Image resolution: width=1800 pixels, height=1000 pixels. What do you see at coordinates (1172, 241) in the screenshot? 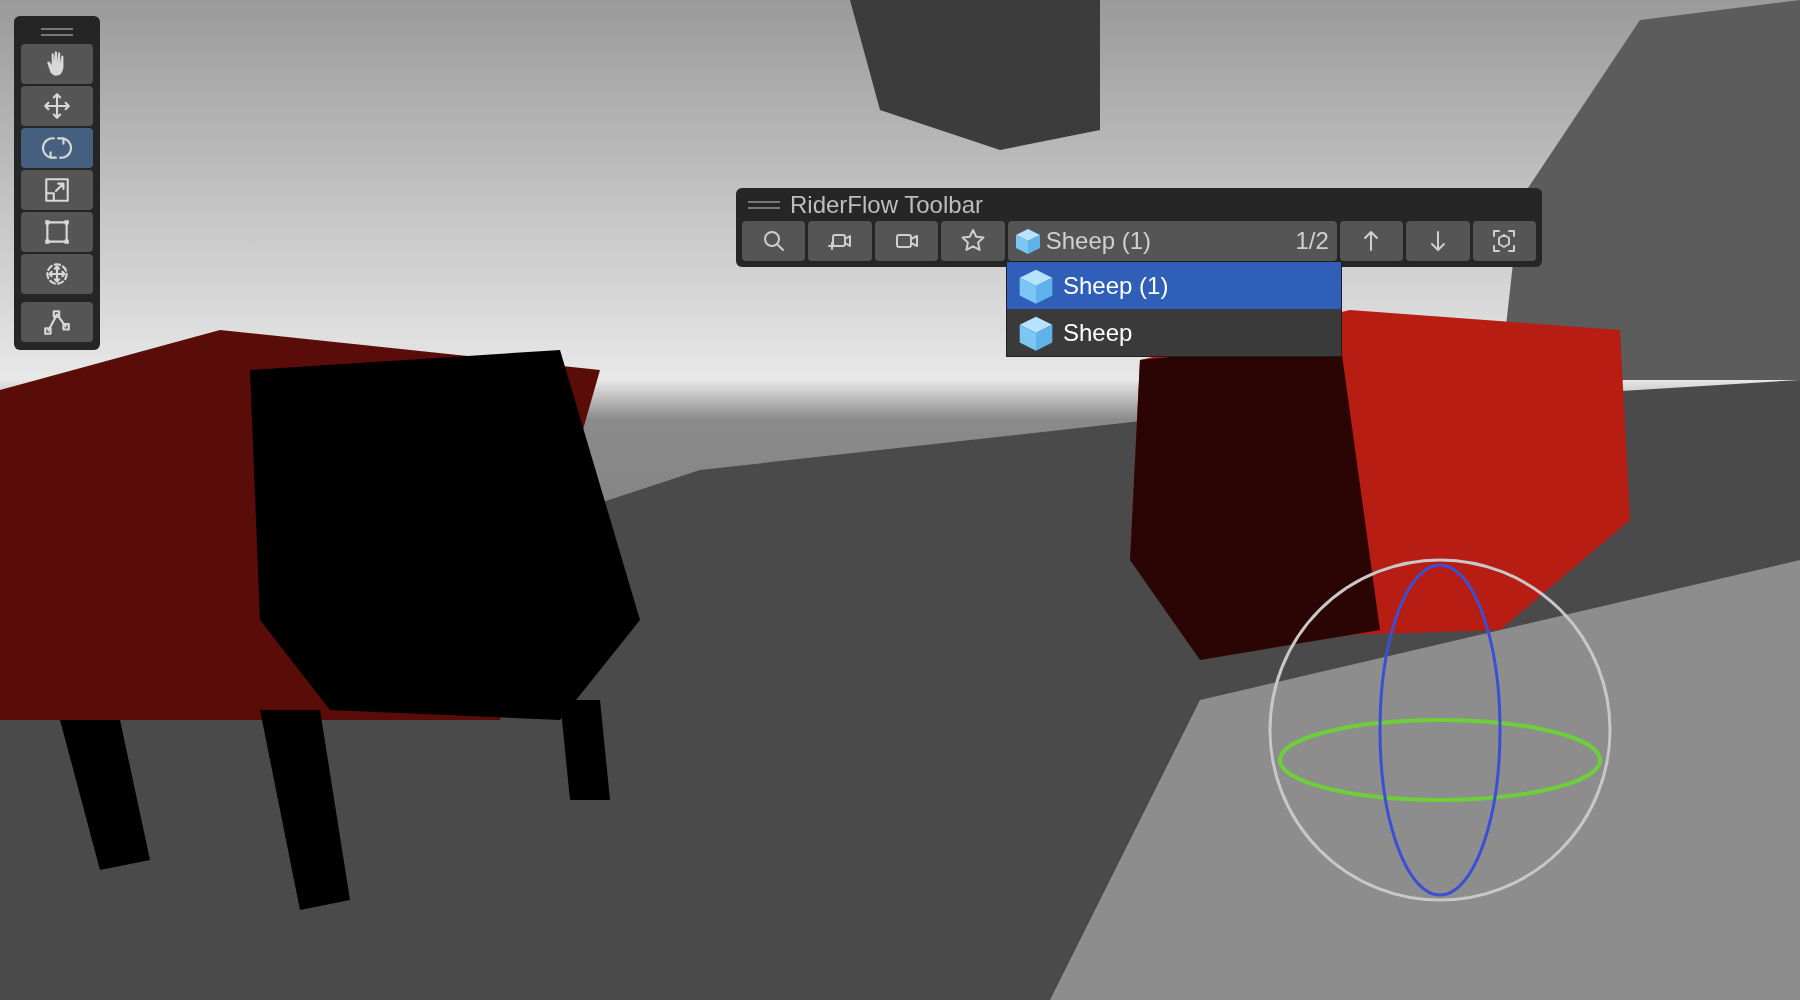
I see `object-selector: Sheep (1) 1/2` at bounding box center [1172, 241].